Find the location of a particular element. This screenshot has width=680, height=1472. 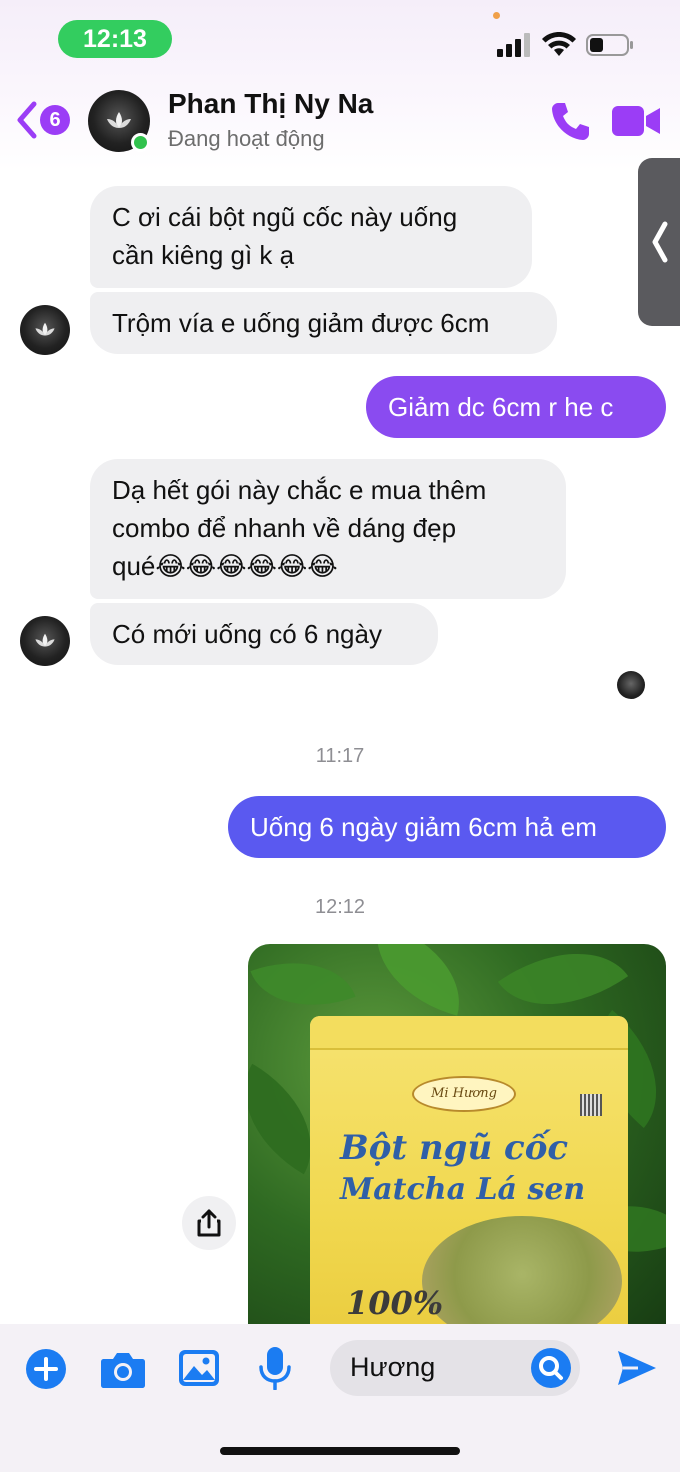

cellular-signal-icon is located at coordinates (513, 45).